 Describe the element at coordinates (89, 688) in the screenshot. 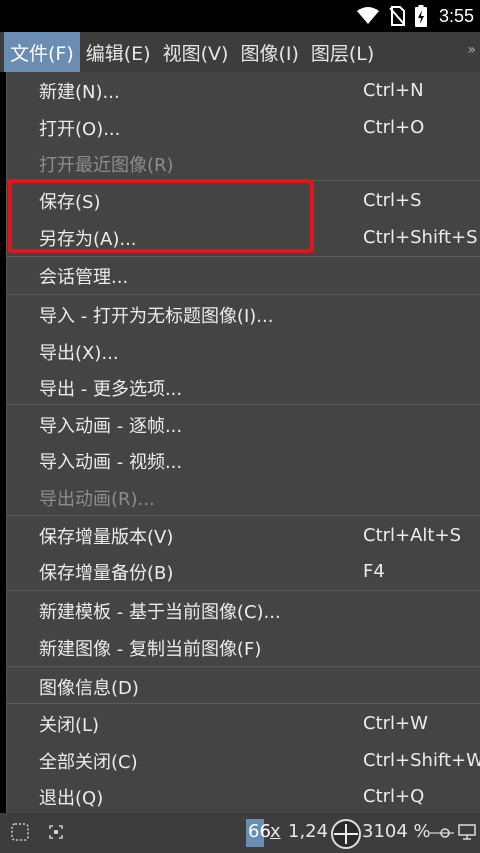

I see `menu-item-label: 图像信息(D)` at that location.